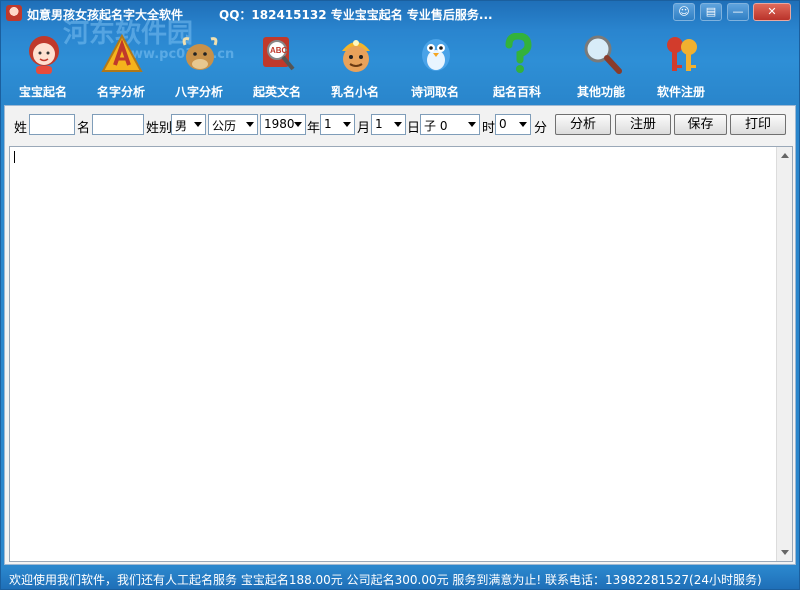 The height and width of the screenshot is (590, 800). What do you see at coordinates (276, 92) in the screenshot?
I see `toolbar-label: 起英文名` at bounding box center [276, 92].